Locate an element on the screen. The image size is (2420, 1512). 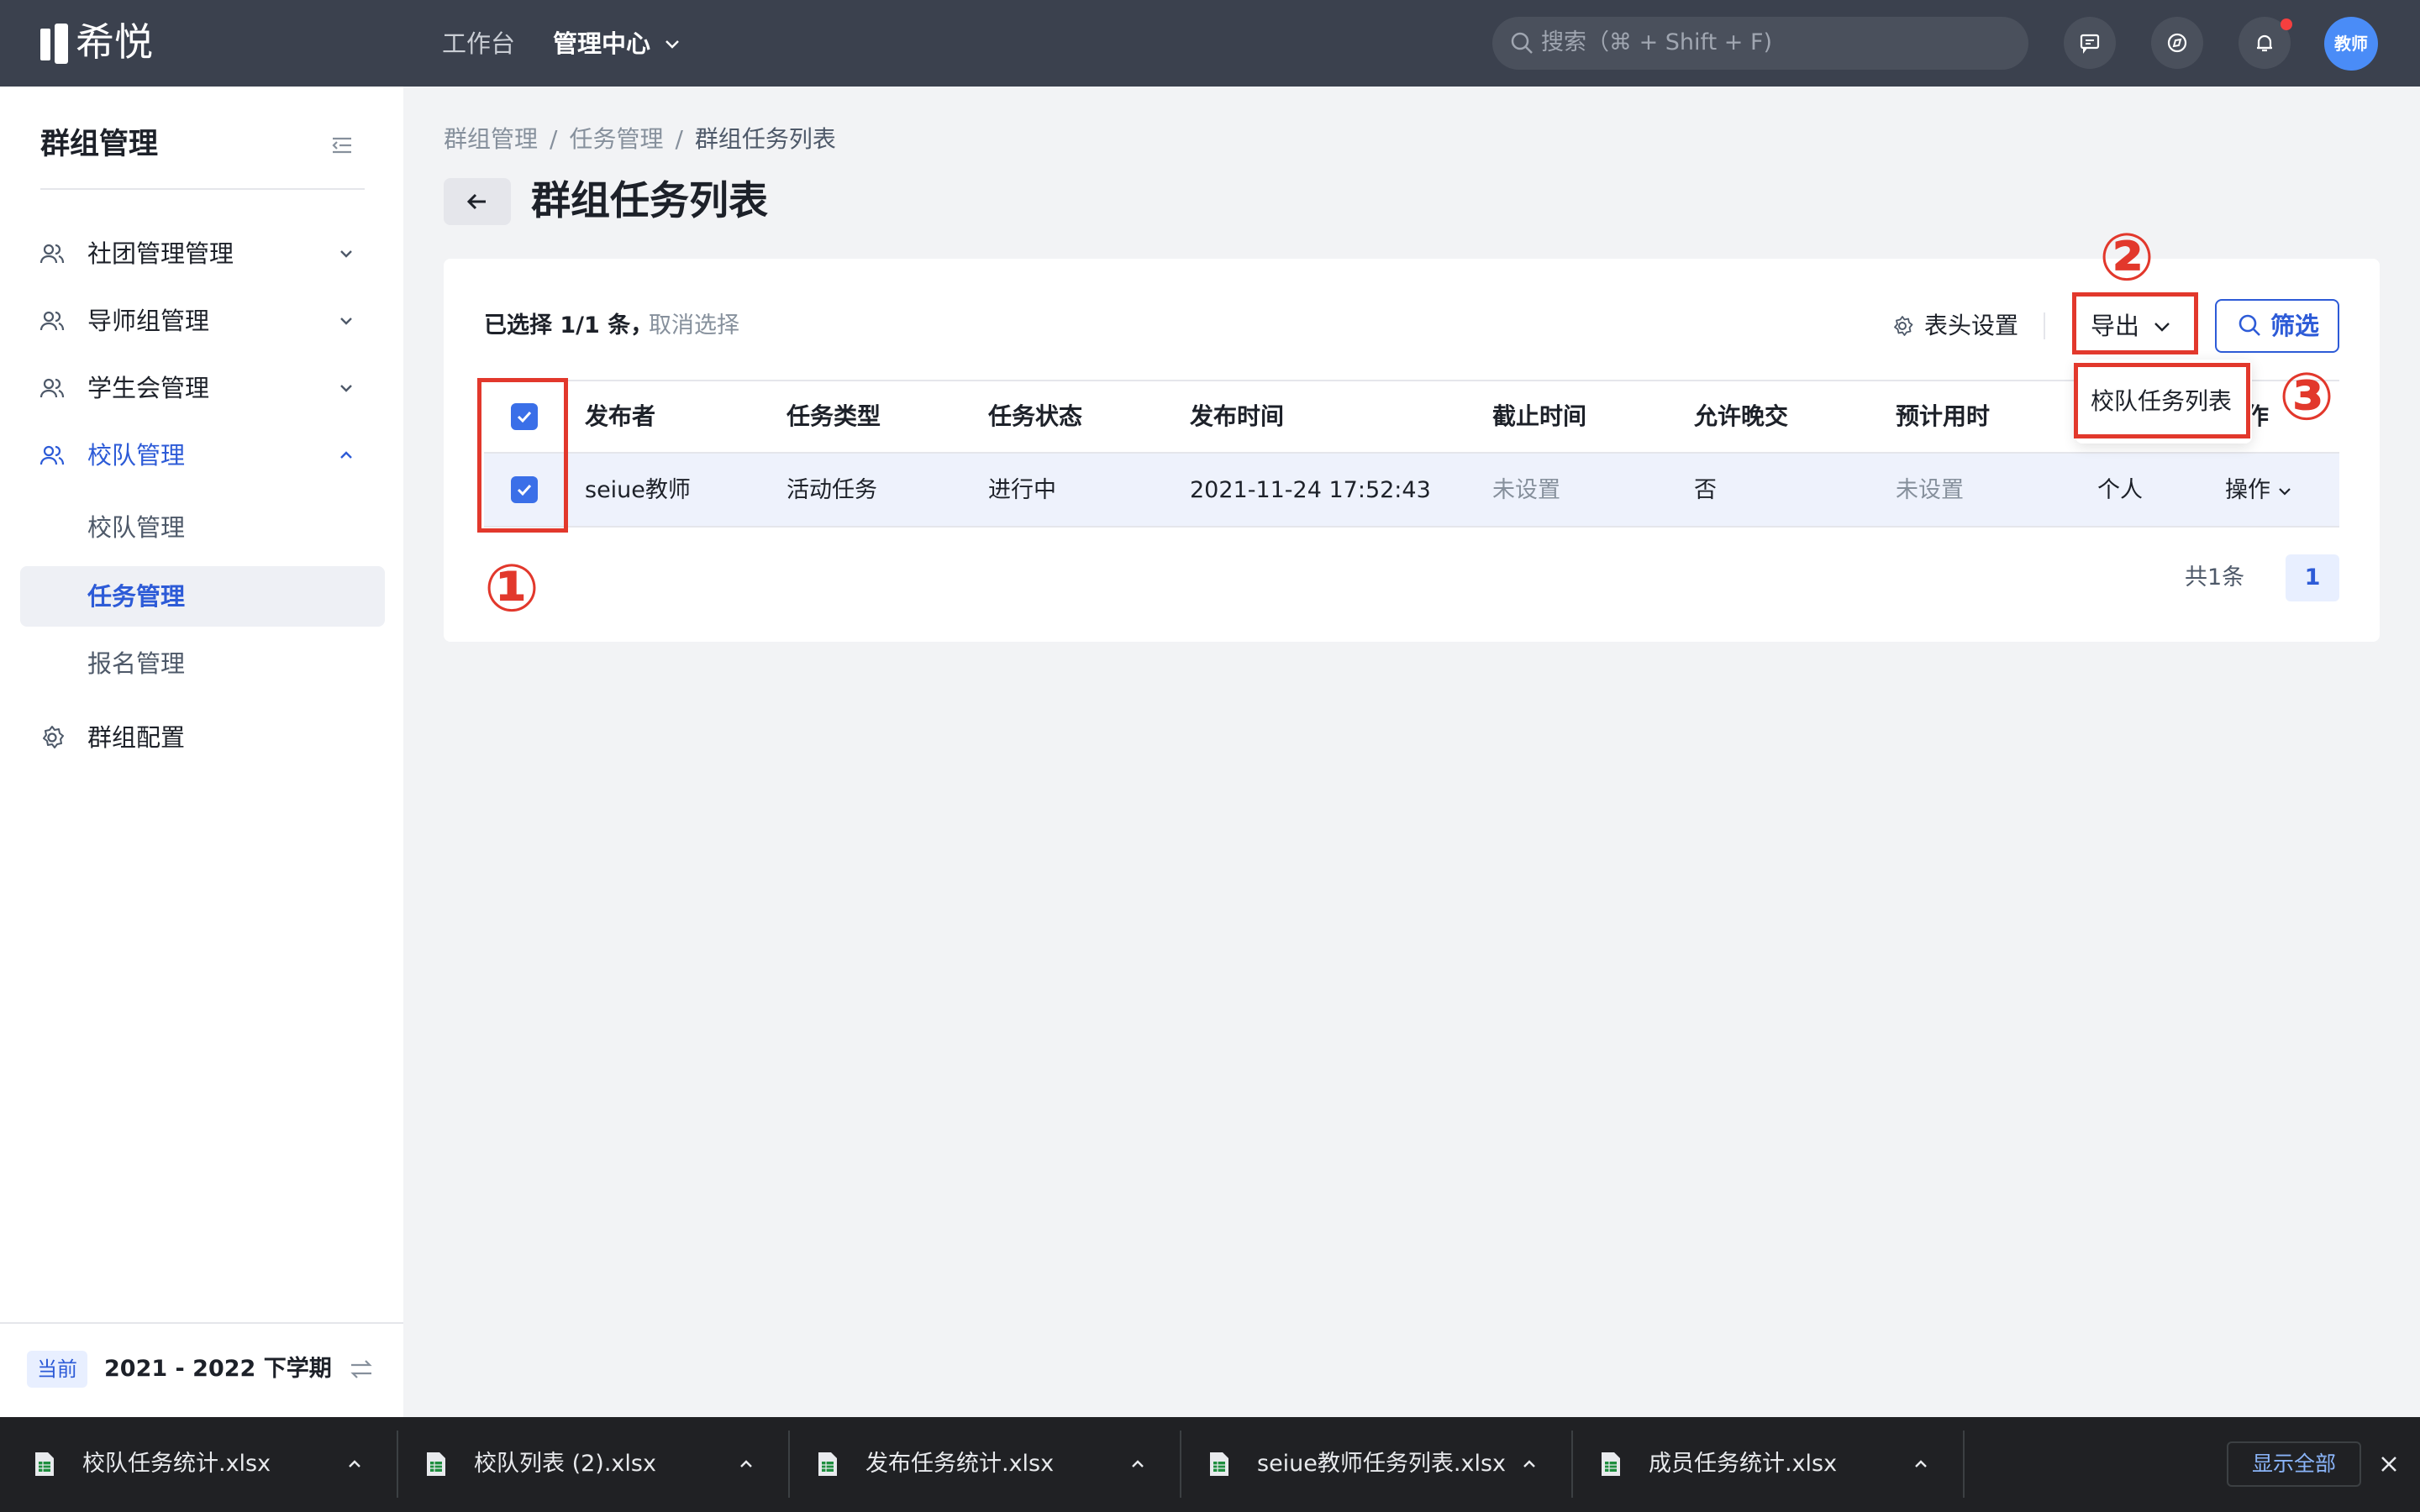
current-term-badge: 当前 is located at coordinates (57, 1369).